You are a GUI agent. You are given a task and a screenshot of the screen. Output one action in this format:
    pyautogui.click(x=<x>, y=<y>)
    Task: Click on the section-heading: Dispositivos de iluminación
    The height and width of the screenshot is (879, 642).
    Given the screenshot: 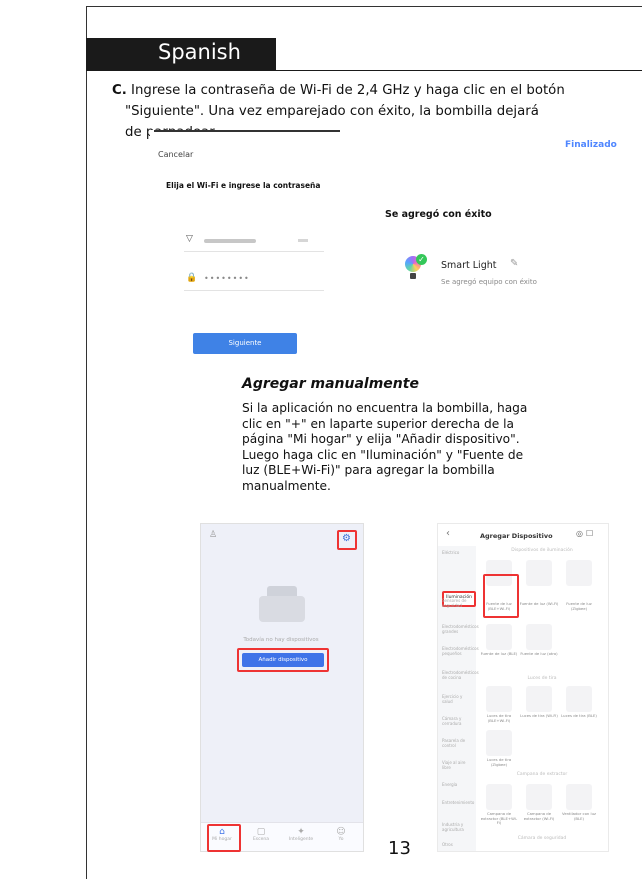 What is the action you would take?
    pyautogui.click(x=542, y=550)
    